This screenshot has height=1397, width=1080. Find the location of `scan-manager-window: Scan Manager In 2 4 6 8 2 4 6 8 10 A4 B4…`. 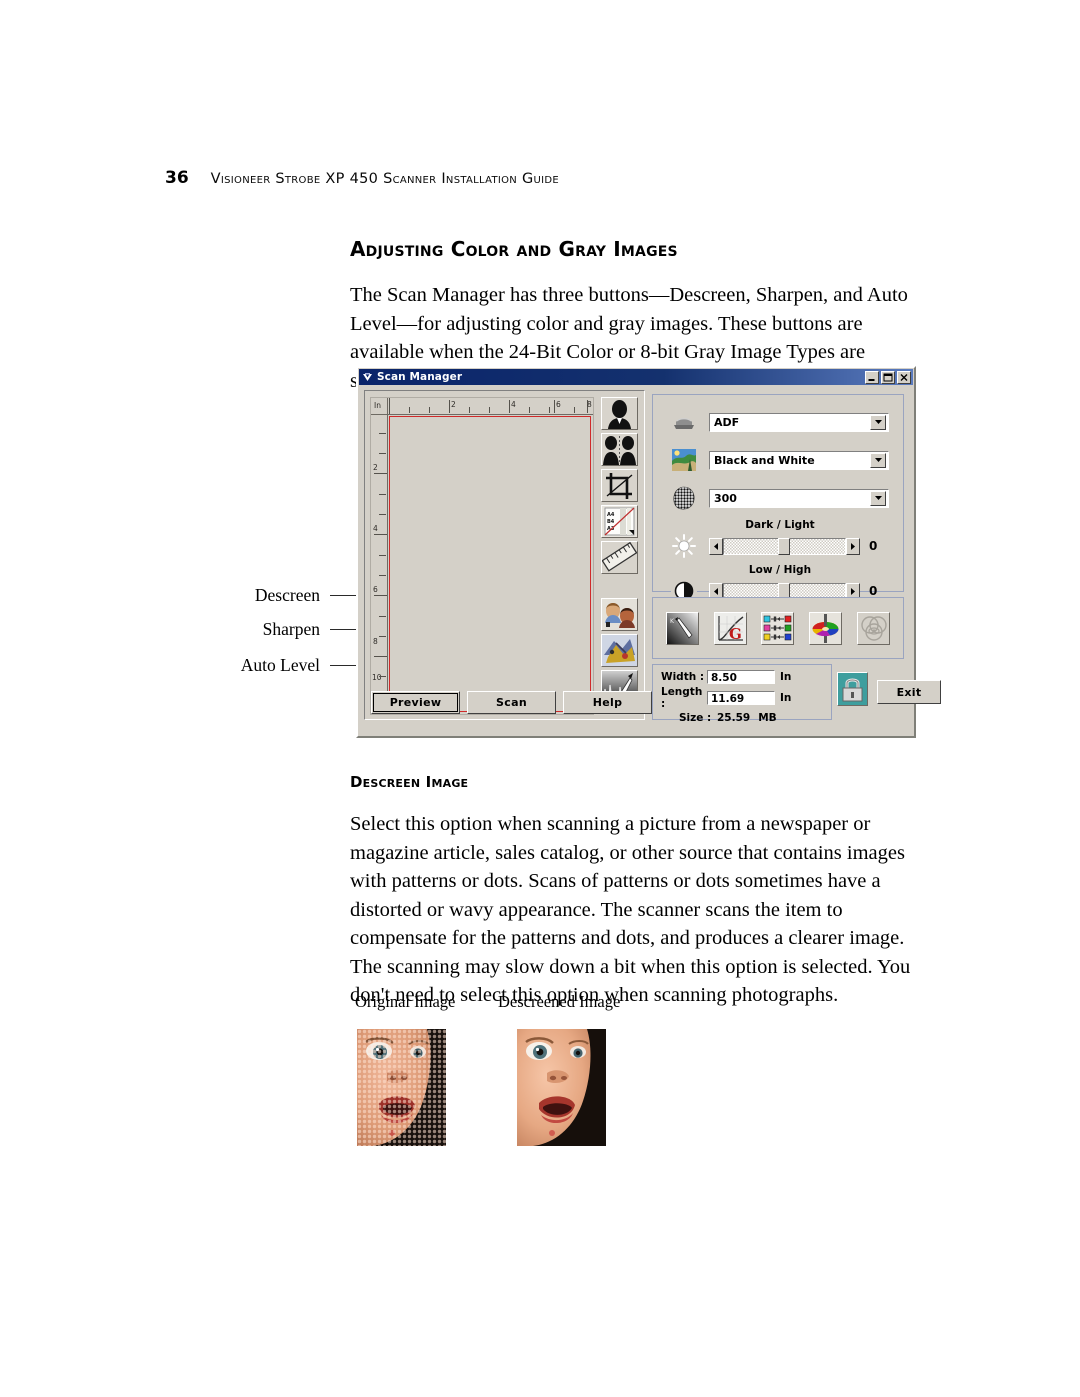

scan-manager-window: Scan Manager In 2 4 6 8 2 4 6 8 10 A4 B4… is located at coordinates (648, 552).